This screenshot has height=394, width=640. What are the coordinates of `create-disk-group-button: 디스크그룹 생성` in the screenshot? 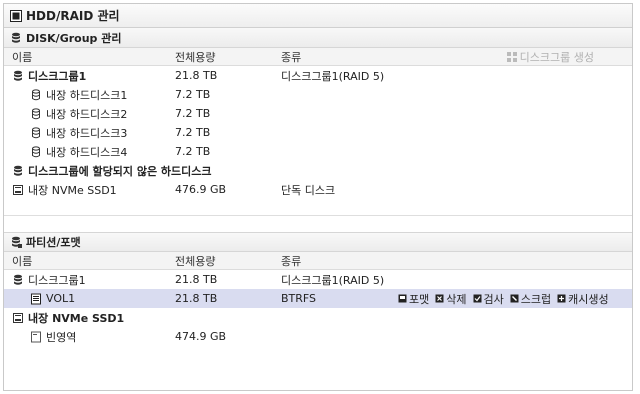 It's located at (550, 57).